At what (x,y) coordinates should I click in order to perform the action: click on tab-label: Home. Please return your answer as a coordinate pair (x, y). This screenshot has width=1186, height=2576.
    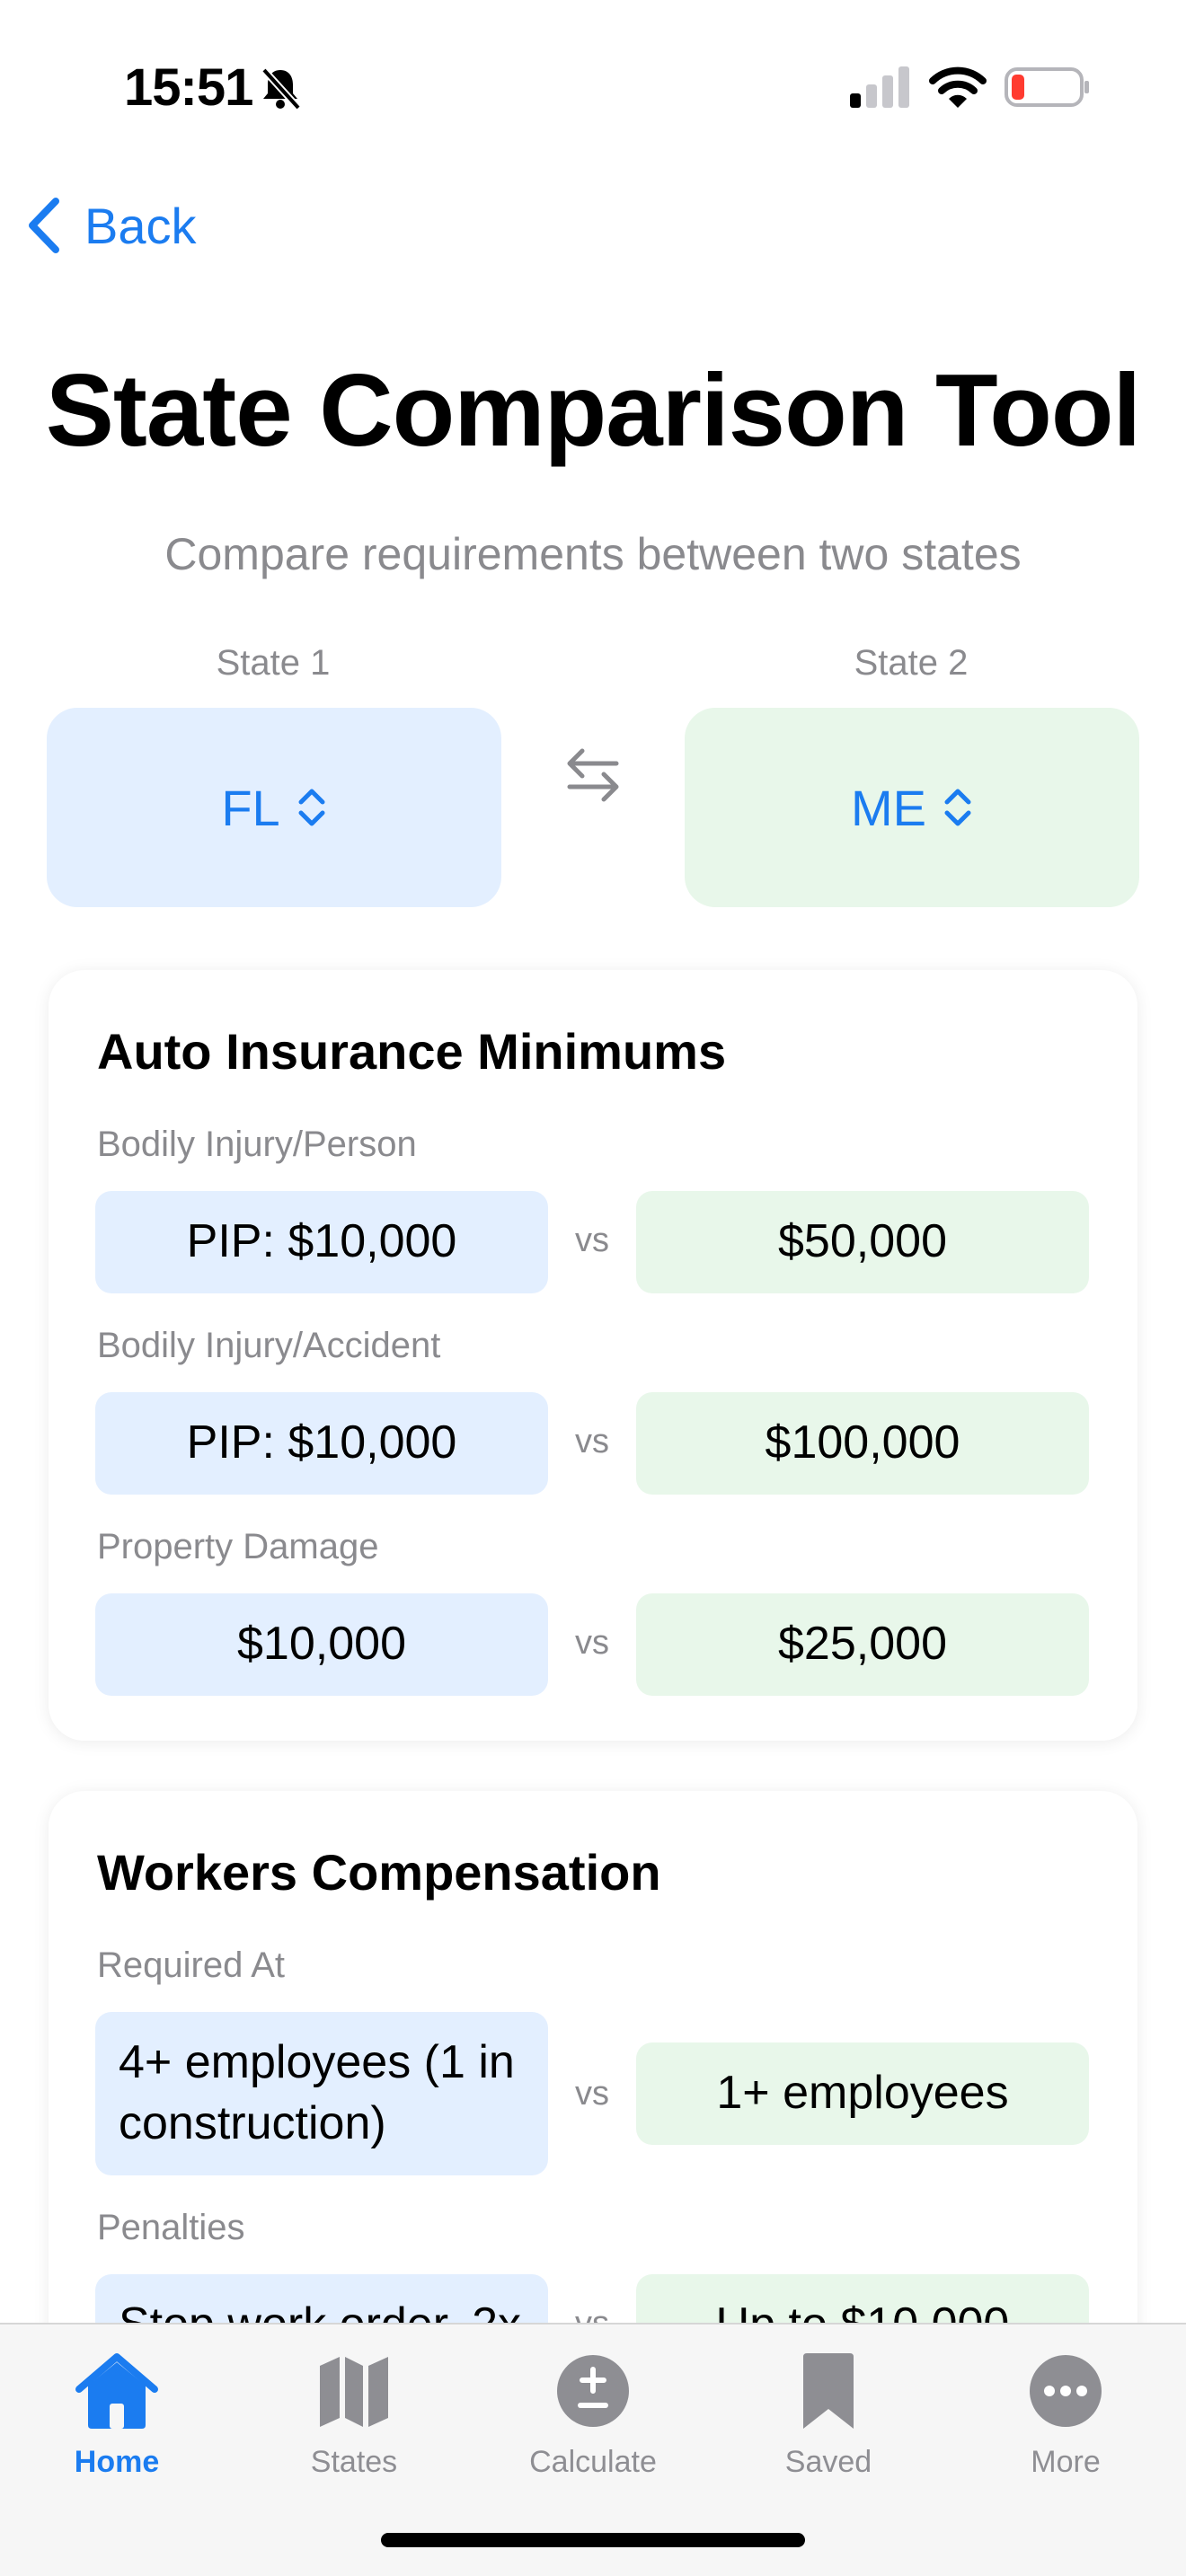
    Looking at the image, I should click on (117, 2462).